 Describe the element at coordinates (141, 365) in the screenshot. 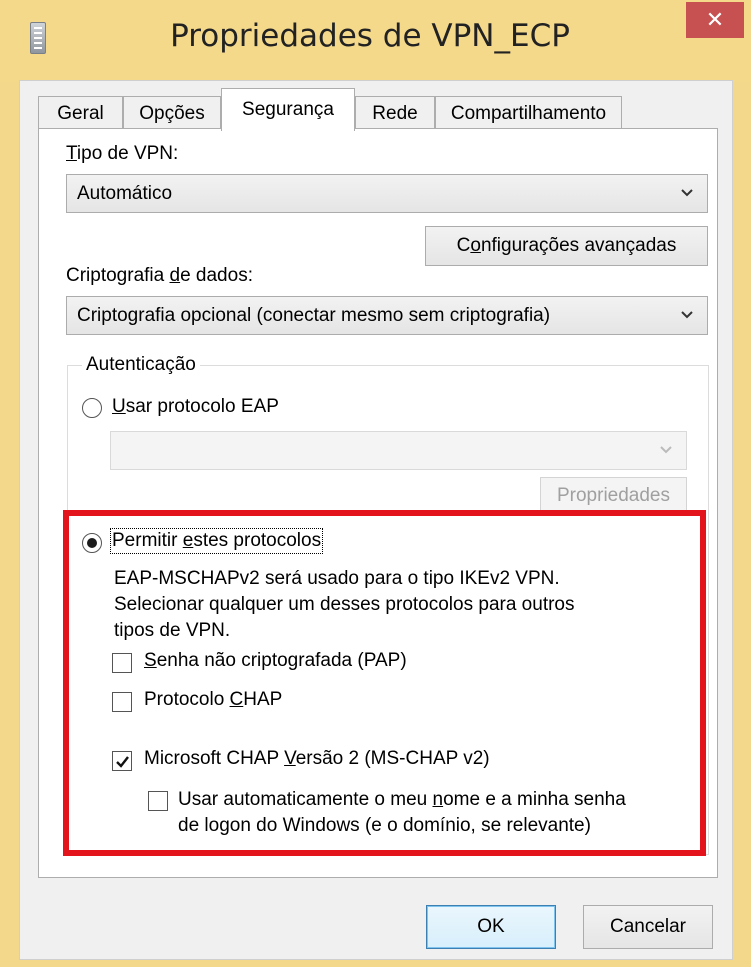

I see `authentication-legend: Autenticação` at that location.